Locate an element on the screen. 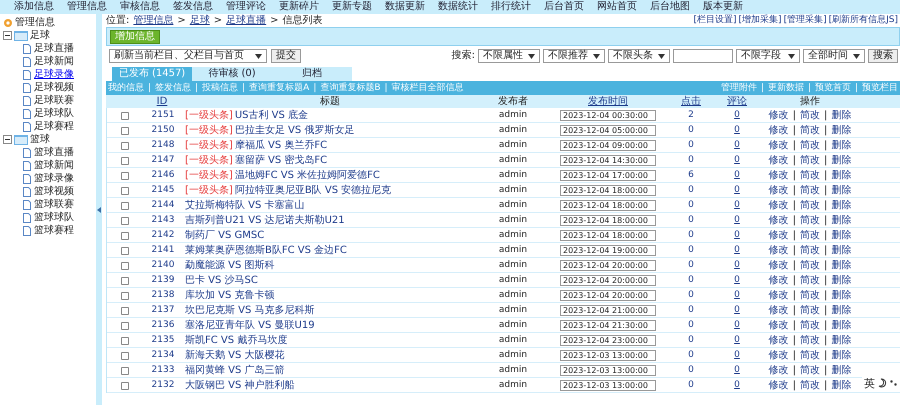 The height and width of the screenshot is (405, 900). menu-item: 更新专题 is located at coordinates (352, 7).